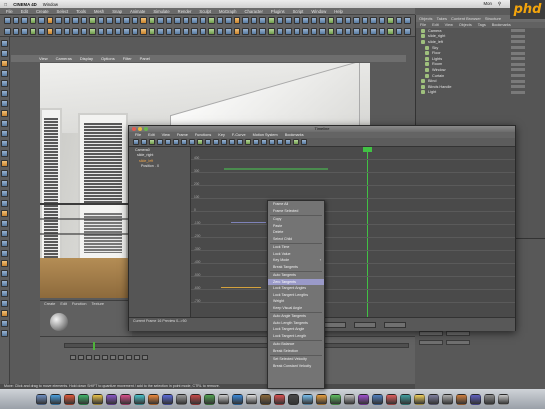  I want to click on timeline-menu-item: Motion System, so click(265, 135).